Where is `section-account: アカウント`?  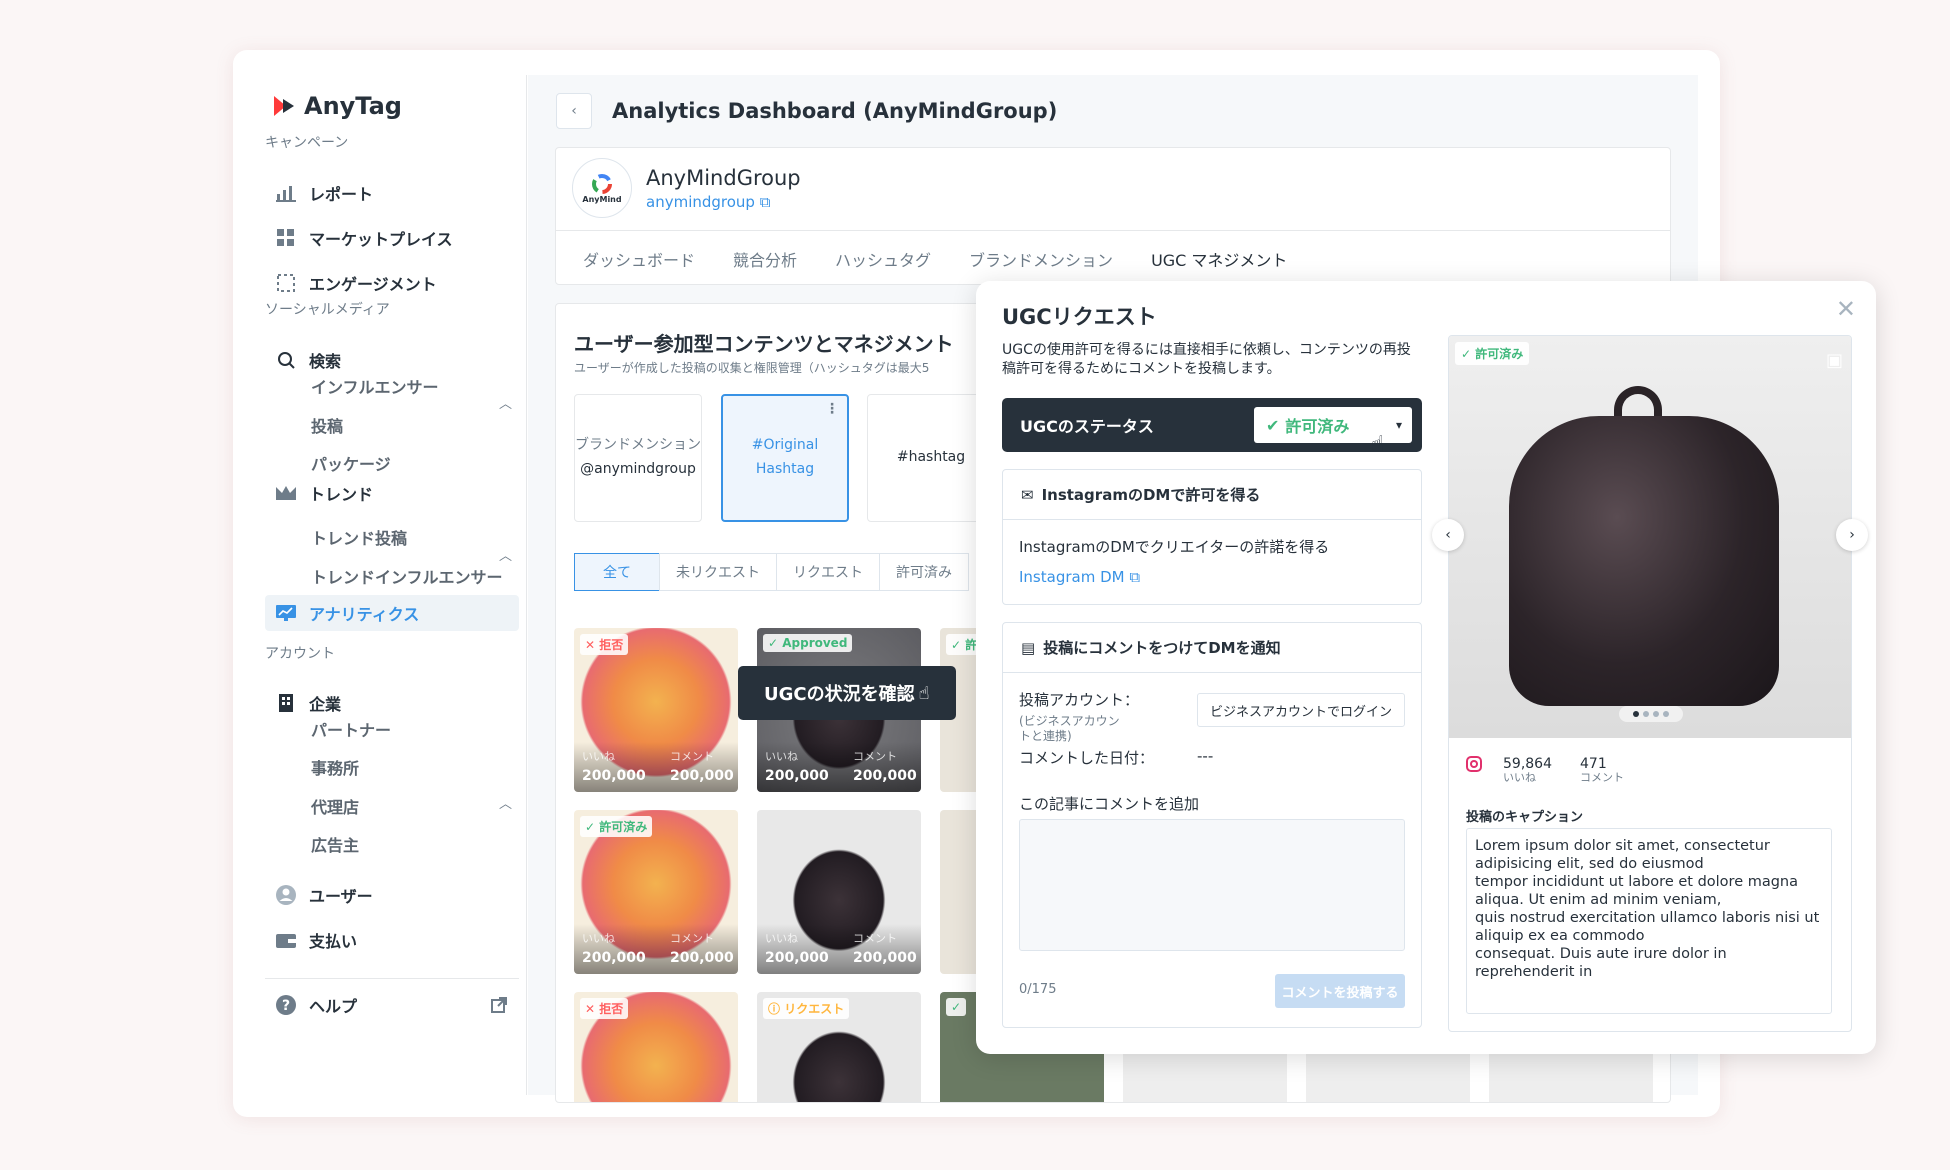 section-account: アカウント is located at coordinates (300, 654).